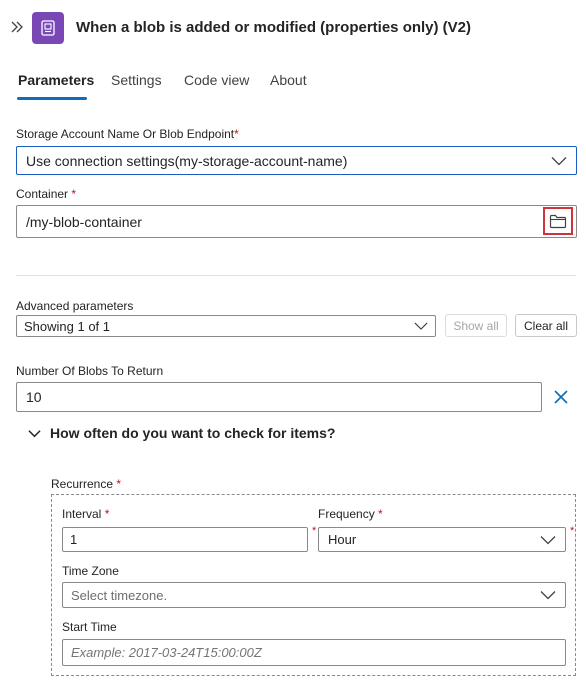 Image resolution: width=586 pixels, height=685 pixels. Describe the element at coordinates (166, 652) in the screenshot. I see `start-time-placeholder: Example: 2017-03-24T15:00:00Z` at that location.